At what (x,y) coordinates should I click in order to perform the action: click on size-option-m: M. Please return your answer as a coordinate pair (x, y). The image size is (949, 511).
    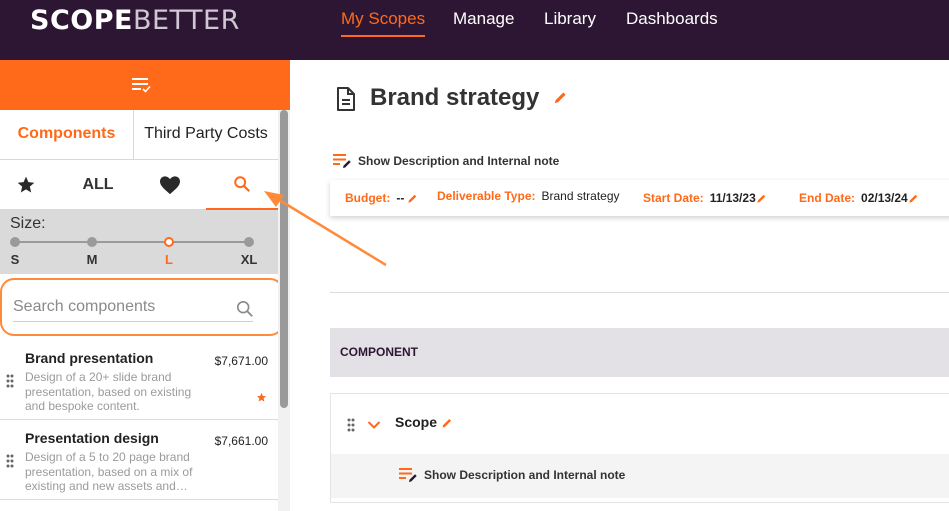
    Looking at the image, I should click on (92, 259).